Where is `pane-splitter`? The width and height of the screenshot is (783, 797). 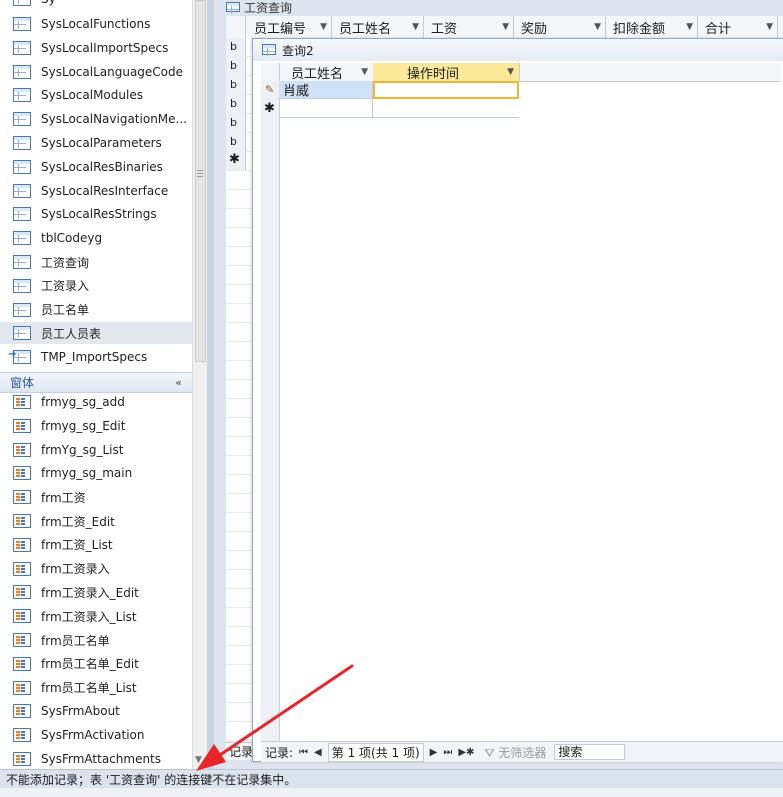 pane-splitter is located at coordinates (210, 384).